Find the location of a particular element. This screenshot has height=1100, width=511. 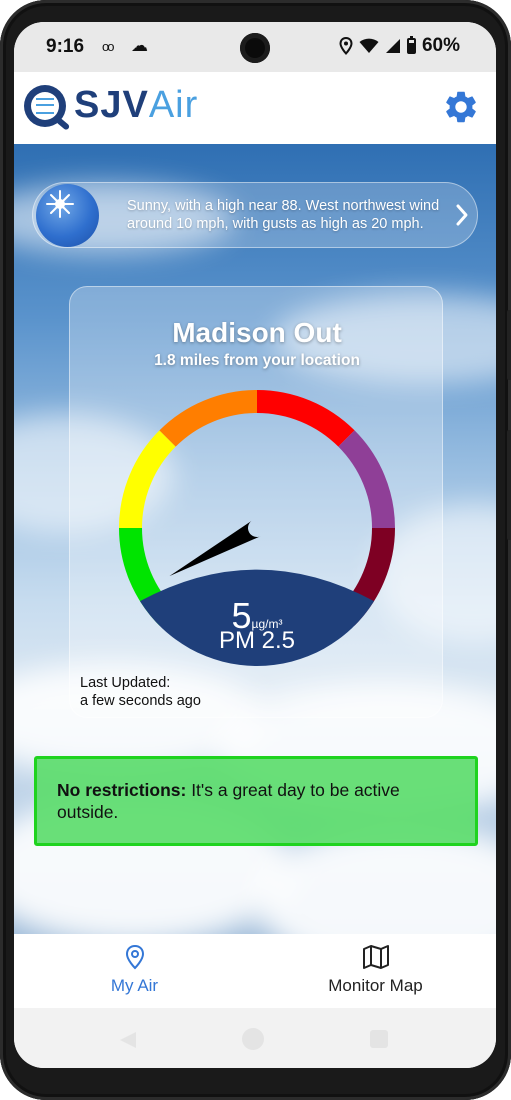

logo-magnifier-icon is located at coordinates (45, 105).